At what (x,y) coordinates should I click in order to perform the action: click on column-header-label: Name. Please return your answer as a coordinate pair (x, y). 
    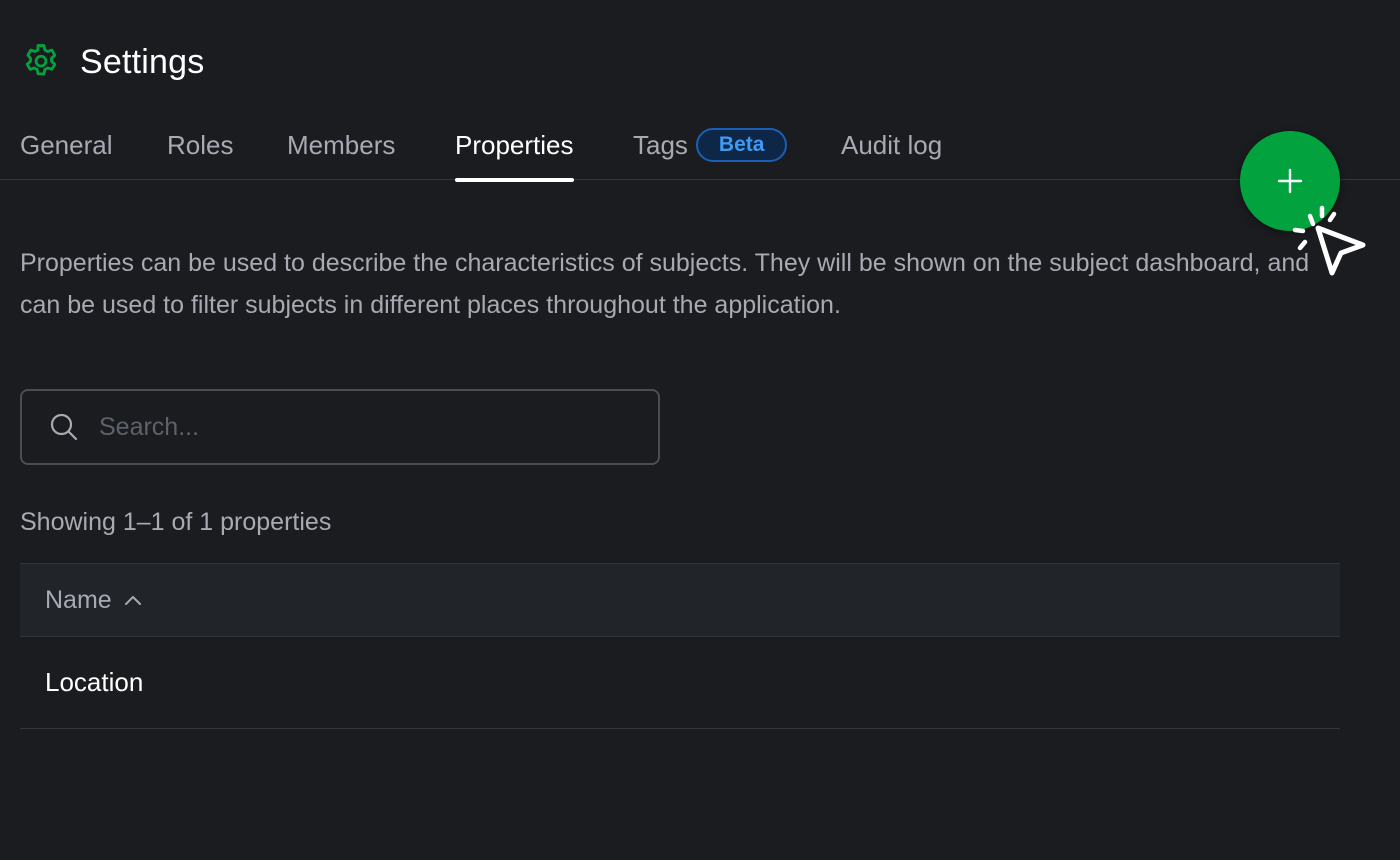
    Looking at the image, I should click on (78, 599).